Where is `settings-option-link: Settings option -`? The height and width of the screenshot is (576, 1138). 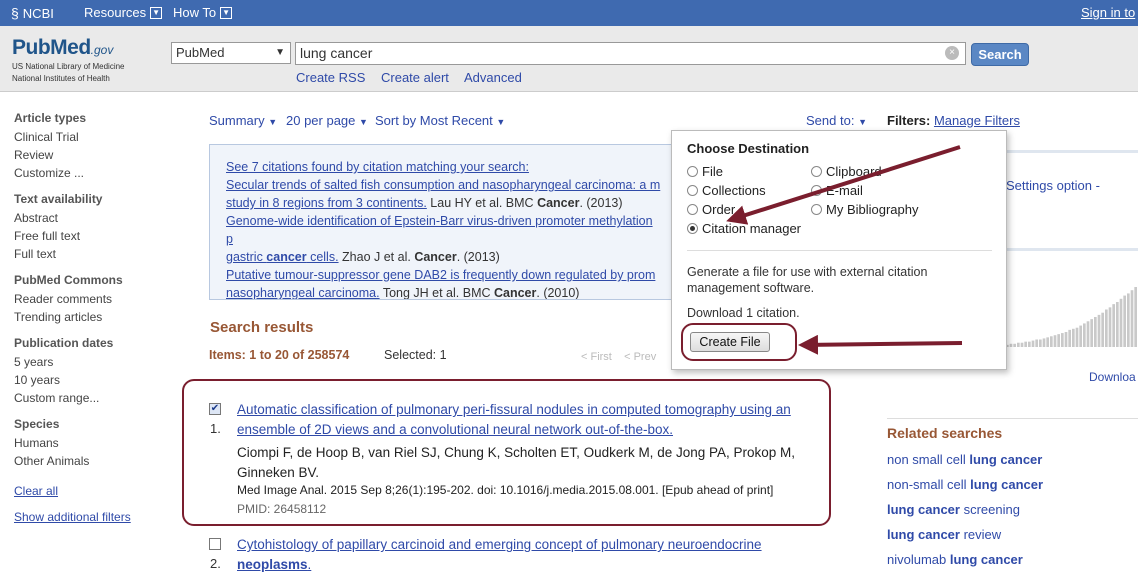
settings-option-link: Settings option - is located at coordinates (1053, 185).